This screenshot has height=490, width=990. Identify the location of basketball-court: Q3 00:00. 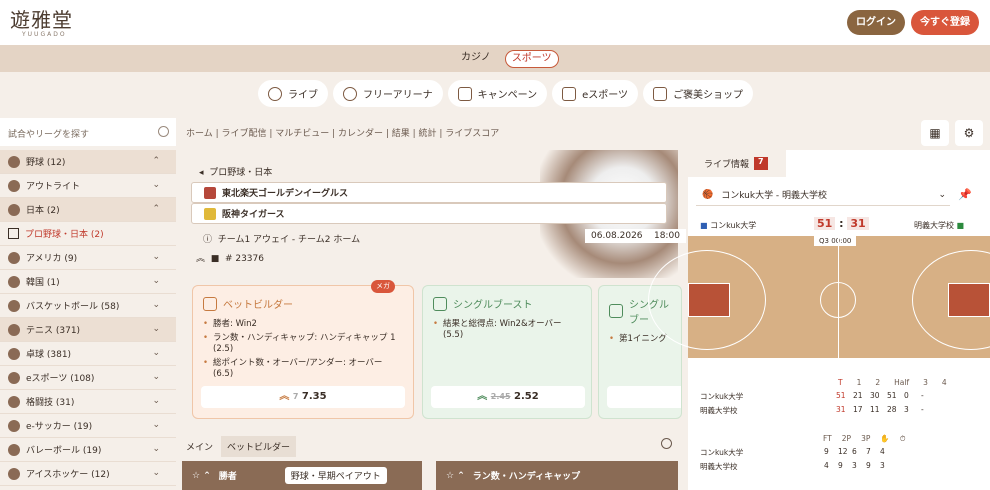
(819, 297).